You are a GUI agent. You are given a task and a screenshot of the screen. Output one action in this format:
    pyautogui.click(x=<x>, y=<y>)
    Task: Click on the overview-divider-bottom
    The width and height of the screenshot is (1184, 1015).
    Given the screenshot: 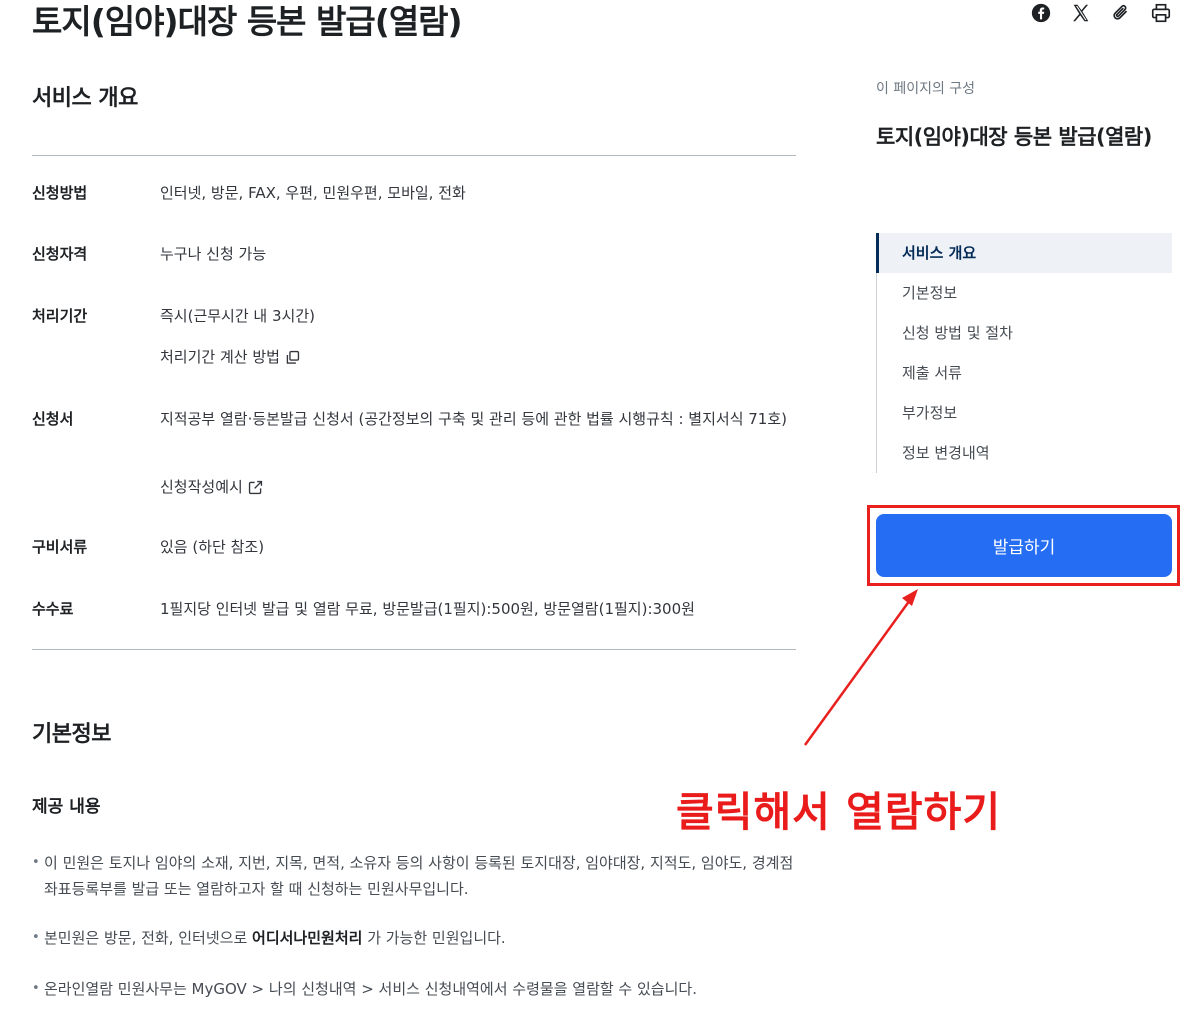 What is the action you would take?
    pyautogui.click(x=414, y=649)
    